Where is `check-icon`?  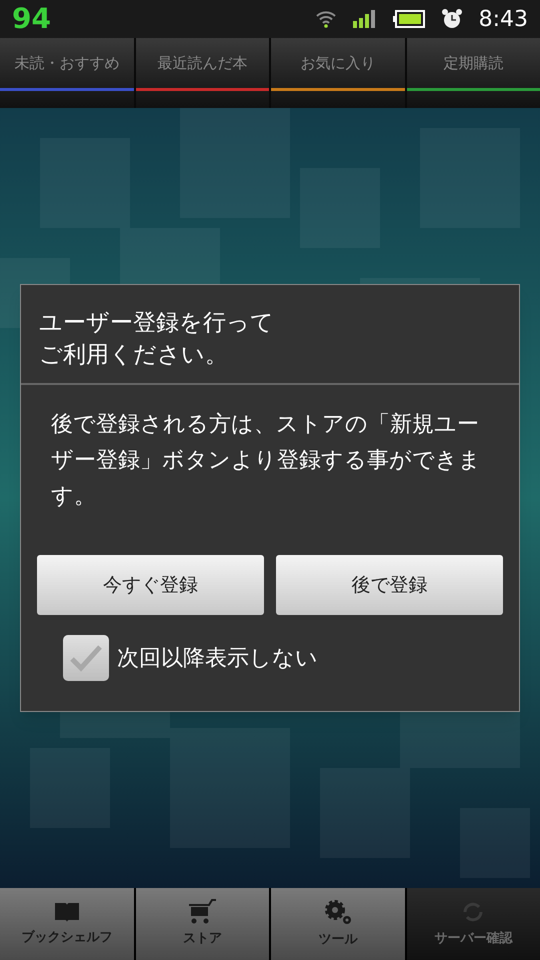
check-icon is located at coordinates (86, 658).